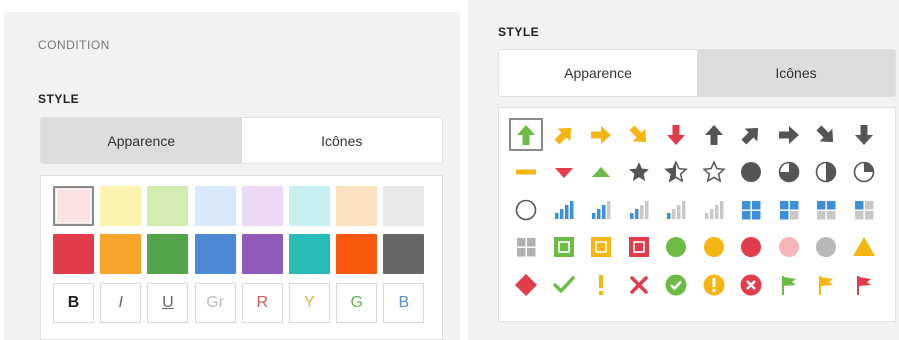 The width and height of the screenshot is (899, 340). I want to click on format-button: Y, so click(309, 303).